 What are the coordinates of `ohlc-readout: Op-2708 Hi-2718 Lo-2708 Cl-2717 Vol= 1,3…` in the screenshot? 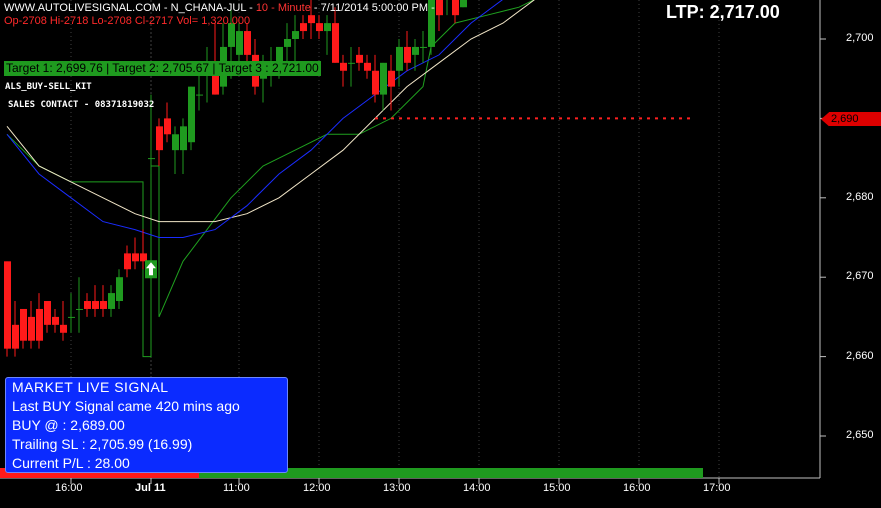 It's located at (127, 21).